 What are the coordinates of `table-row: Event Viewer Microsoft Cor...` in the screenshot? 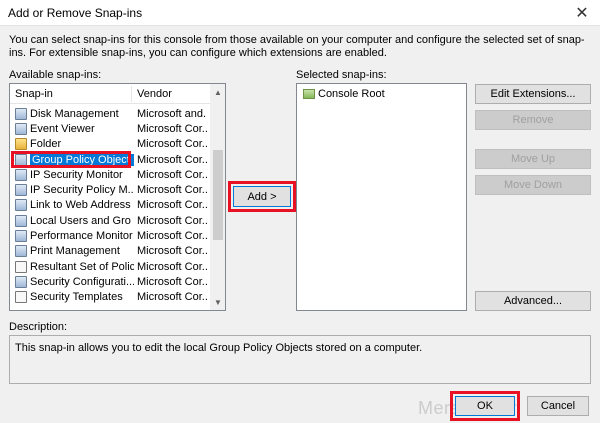 It's located at (110, 128).